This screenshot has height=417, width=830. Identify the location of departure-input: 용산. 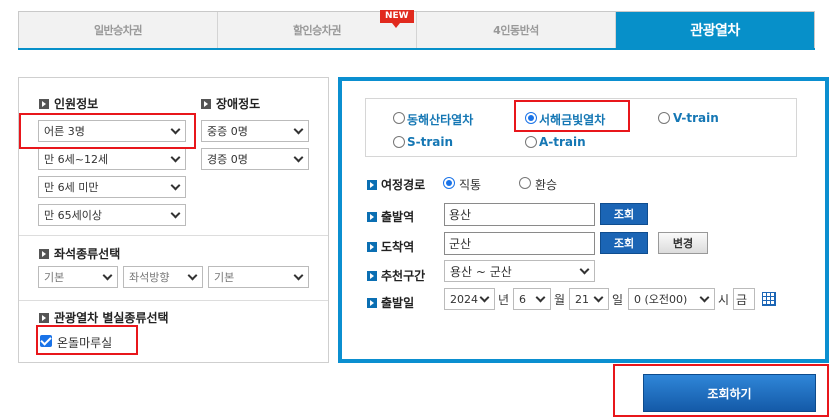
(519, 214).